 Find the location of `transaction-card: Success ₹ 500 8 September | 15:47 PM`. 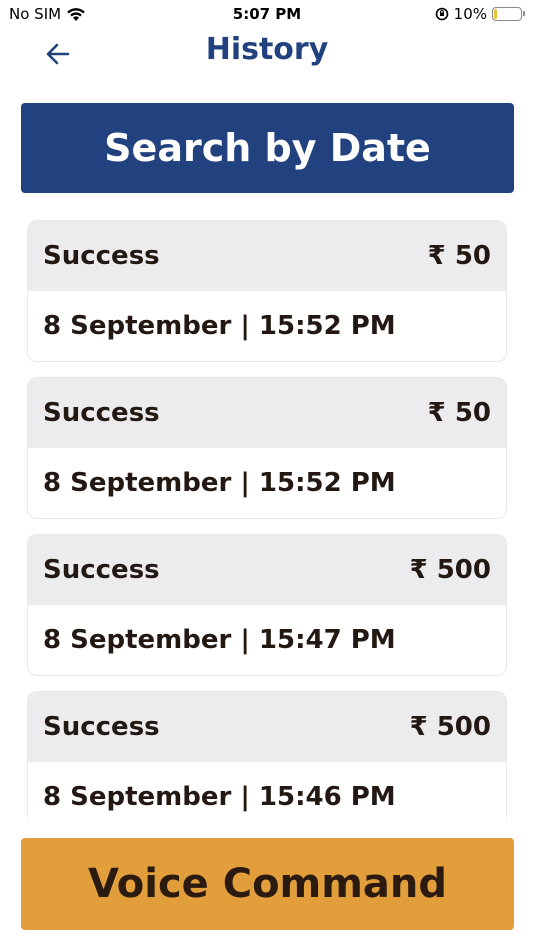

transaction-card: Success ₹ 500 8 September | 15:47 PM is located at coordinates (267, 605).